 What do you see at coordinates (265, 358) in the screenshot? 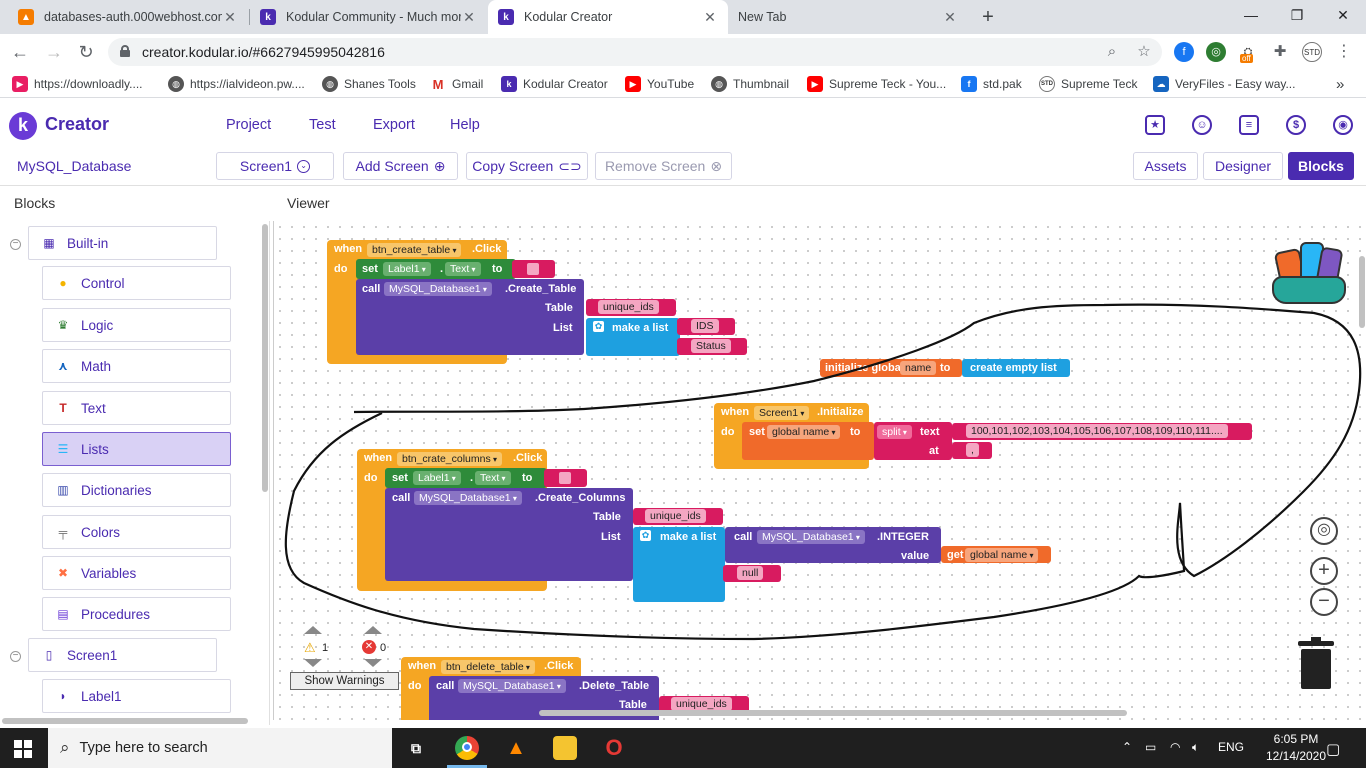
I see `panel-scrollbar` at bounding box center [265, 358].